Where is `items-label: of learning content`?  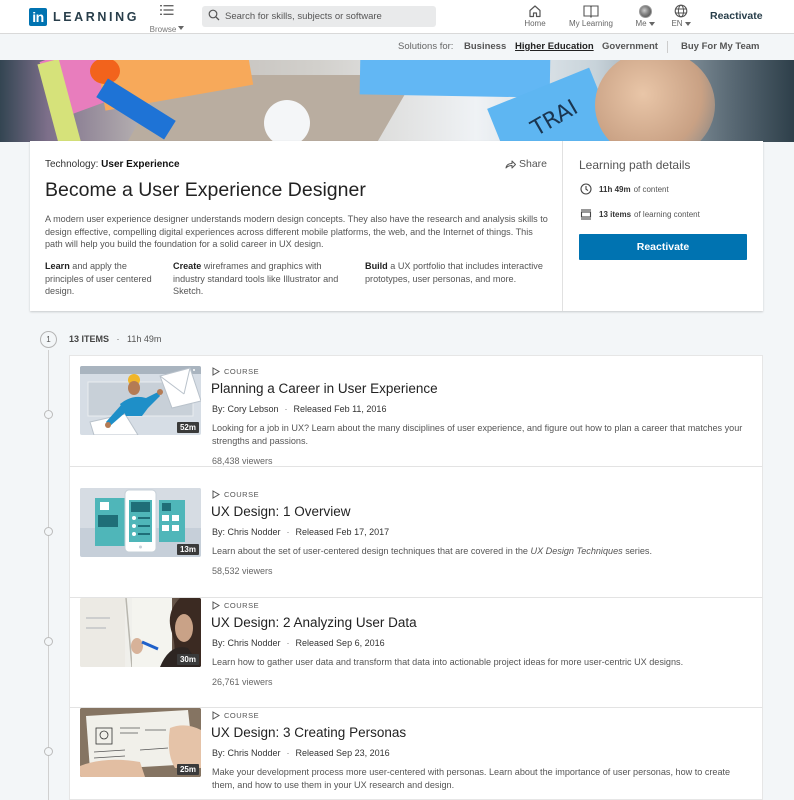 items-label: of learning content is located at coordinates (667, 214).